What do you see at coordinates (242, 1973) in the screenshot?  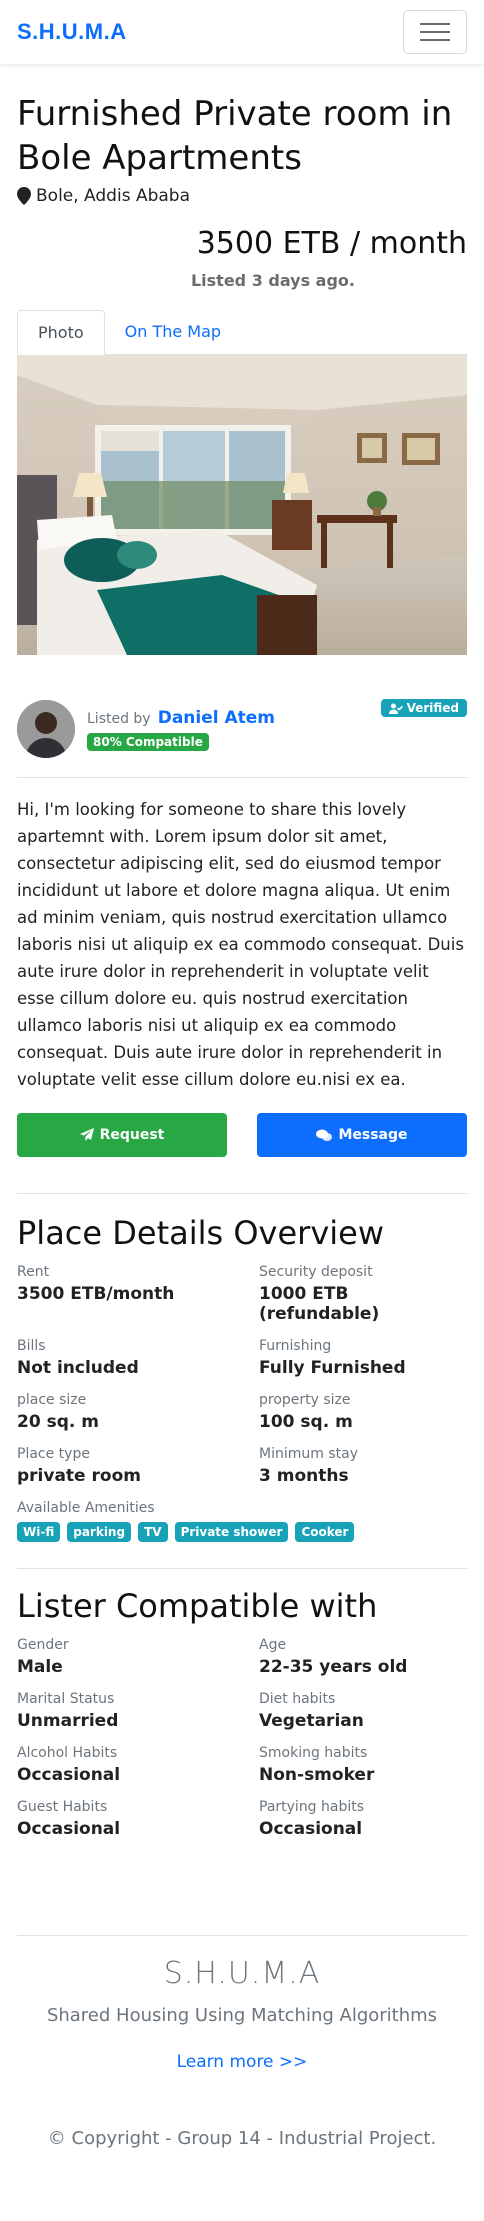 I see `footer-brand: S.H.U.M.A` at bounding box center [242, 1973].